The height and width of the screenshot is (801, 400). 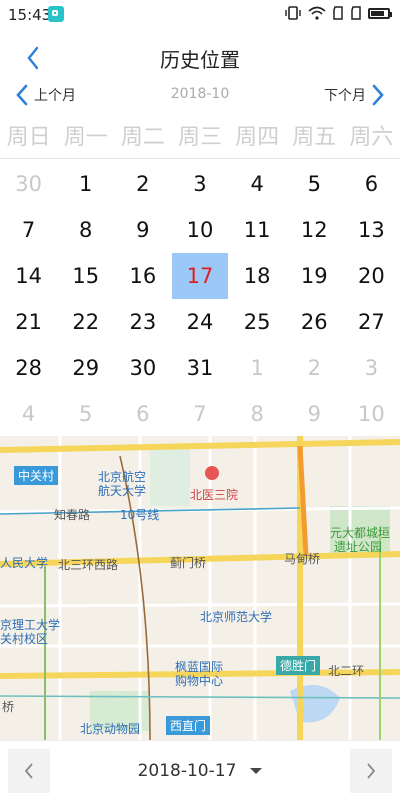 What do you see at coordinates (345, 96) in the screenshot?
I see `next-month-label: 下个月` at bounding box center [345, 96].